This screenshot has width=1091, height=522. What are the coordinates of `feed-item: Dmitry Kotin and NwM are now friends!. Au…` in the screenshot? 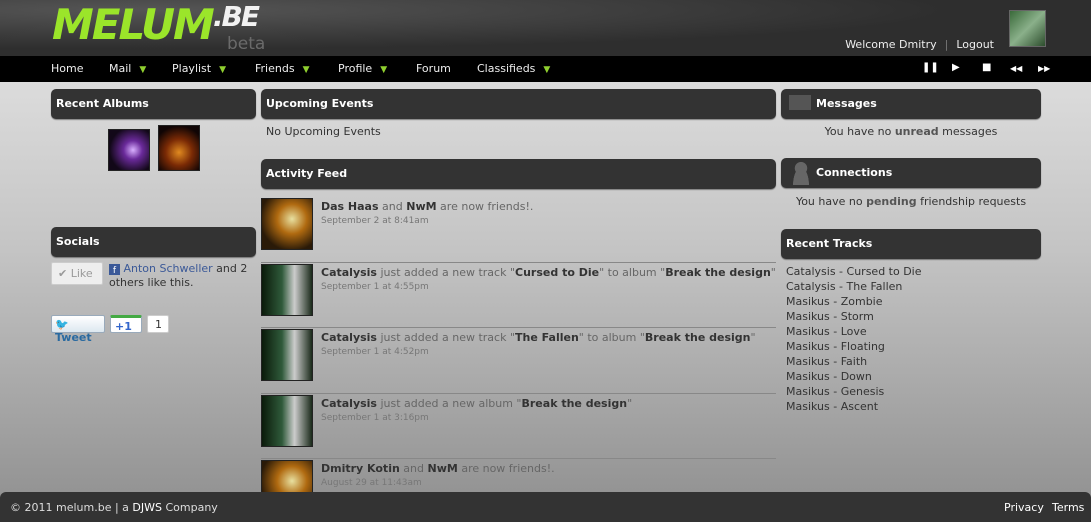 It's located at (518, 475).